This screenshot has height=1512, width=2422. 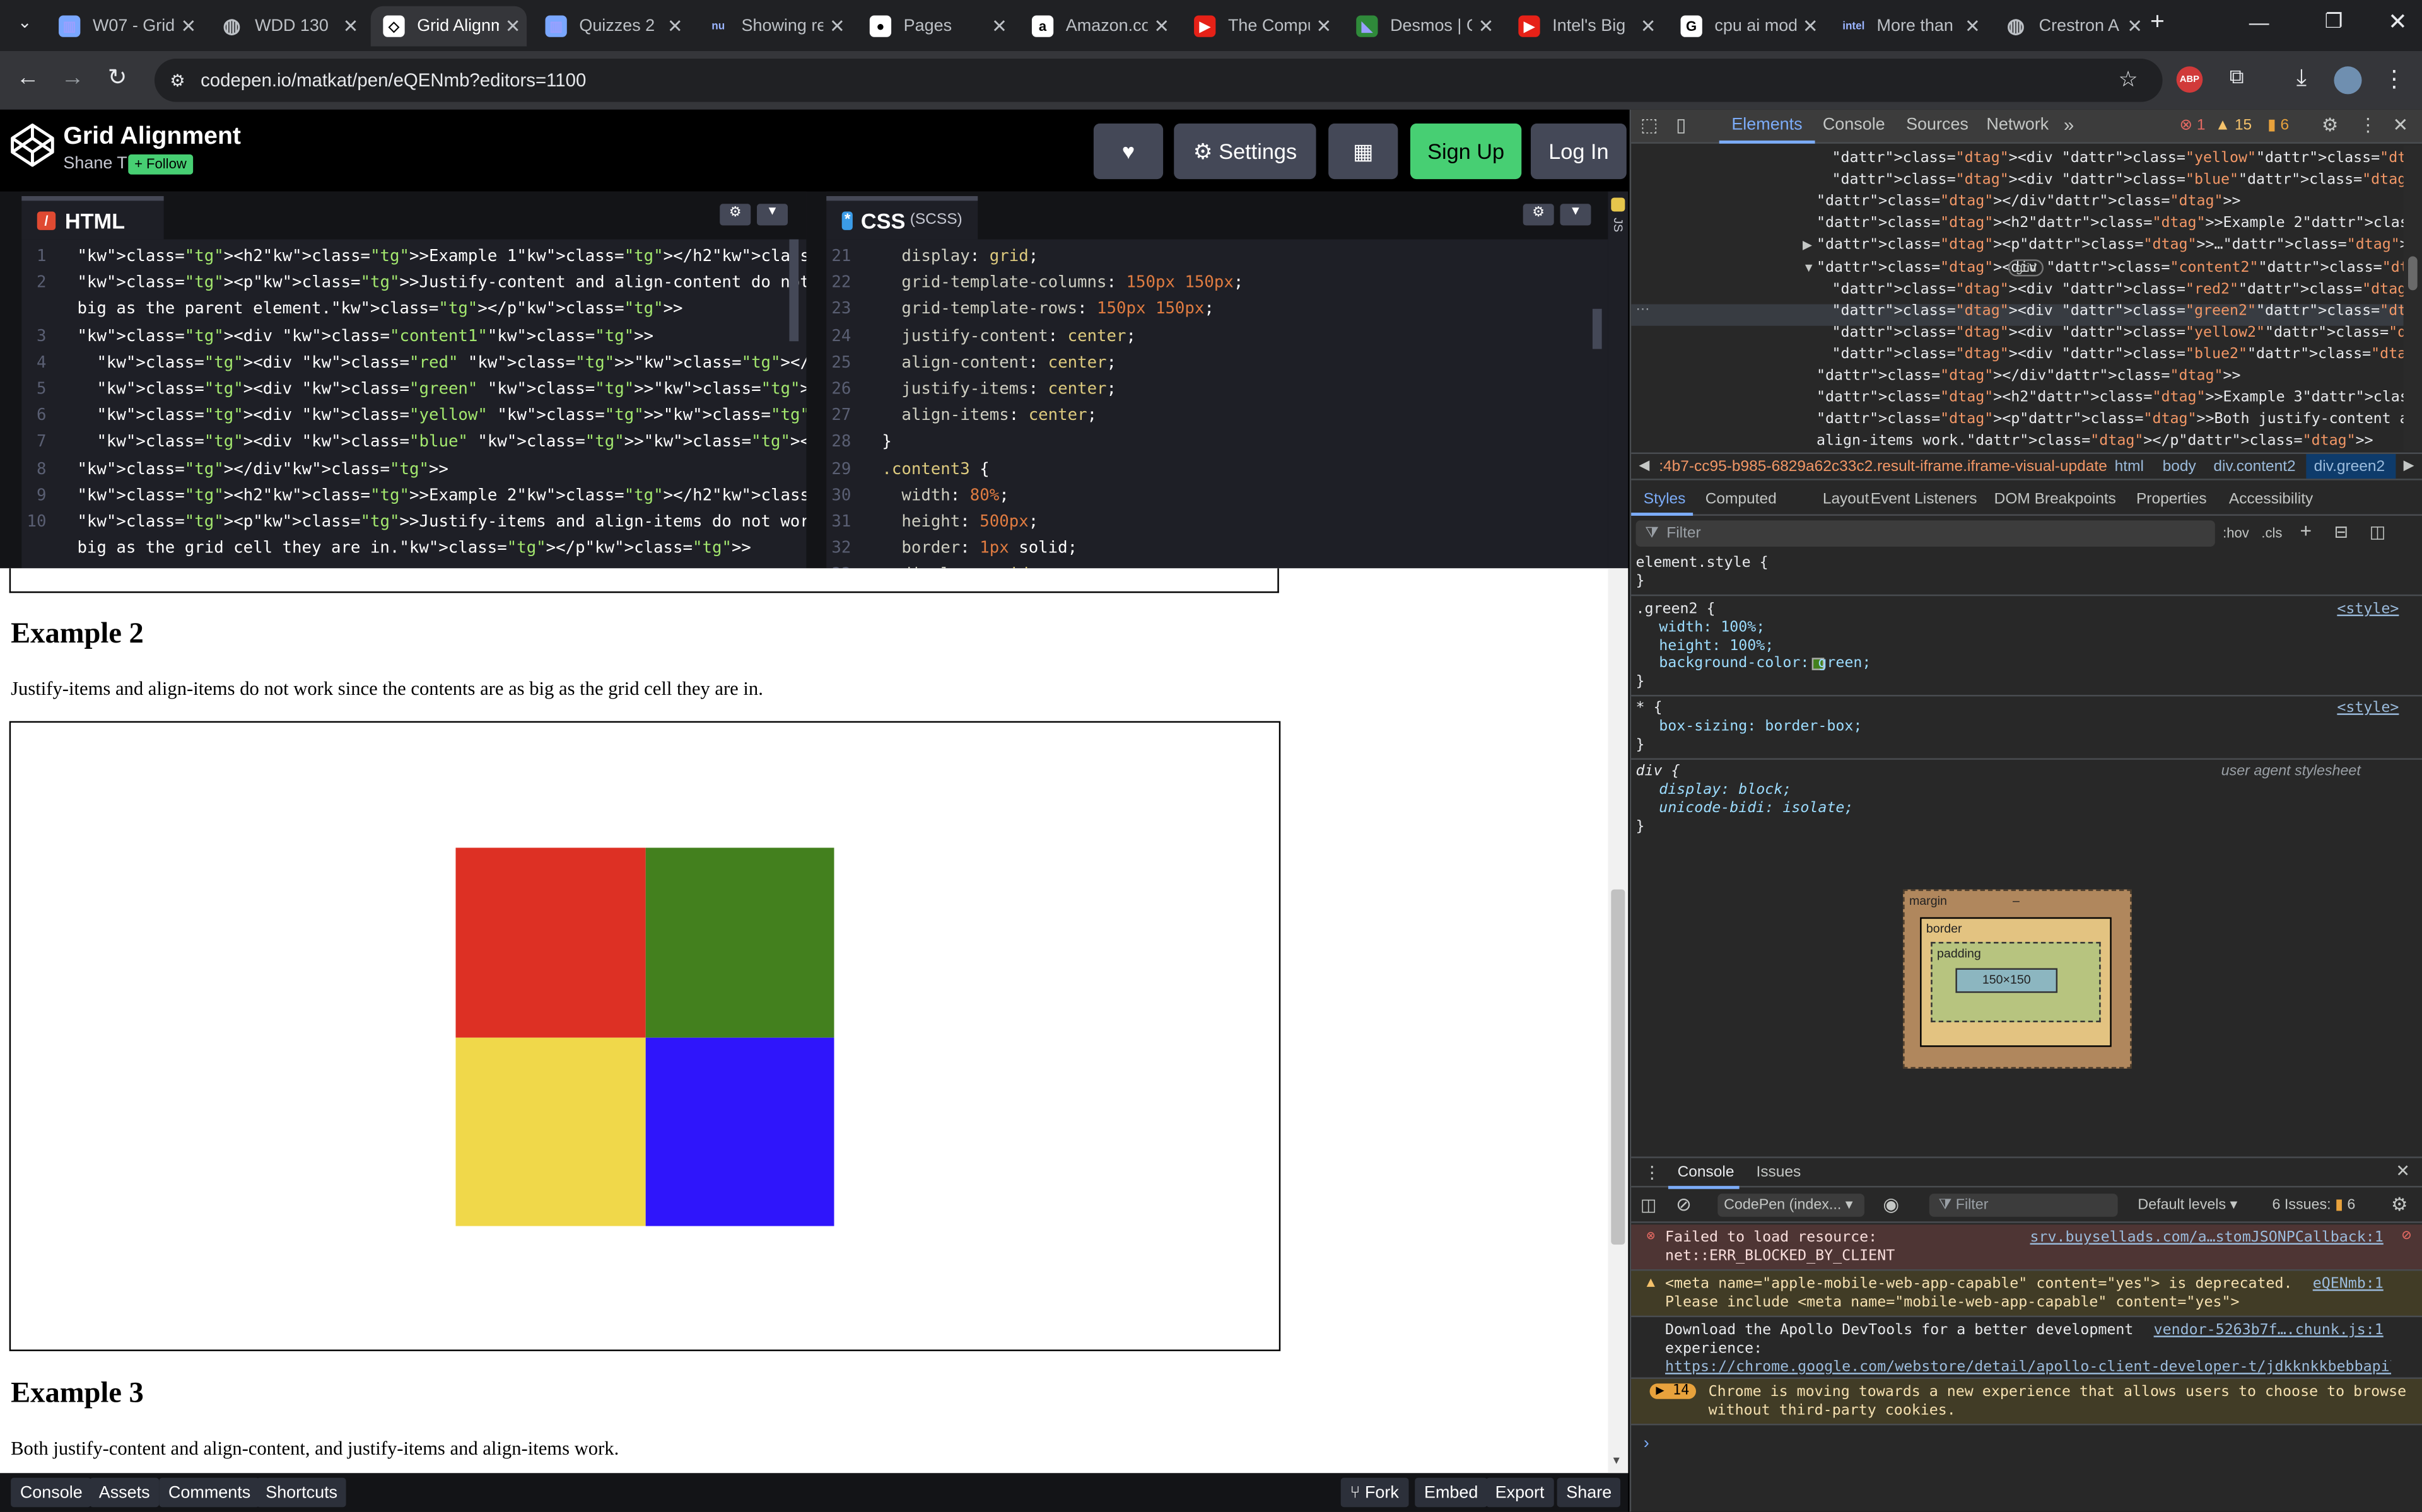 I want to click on code-line: align-items: center;, so click(x=989, y=417).